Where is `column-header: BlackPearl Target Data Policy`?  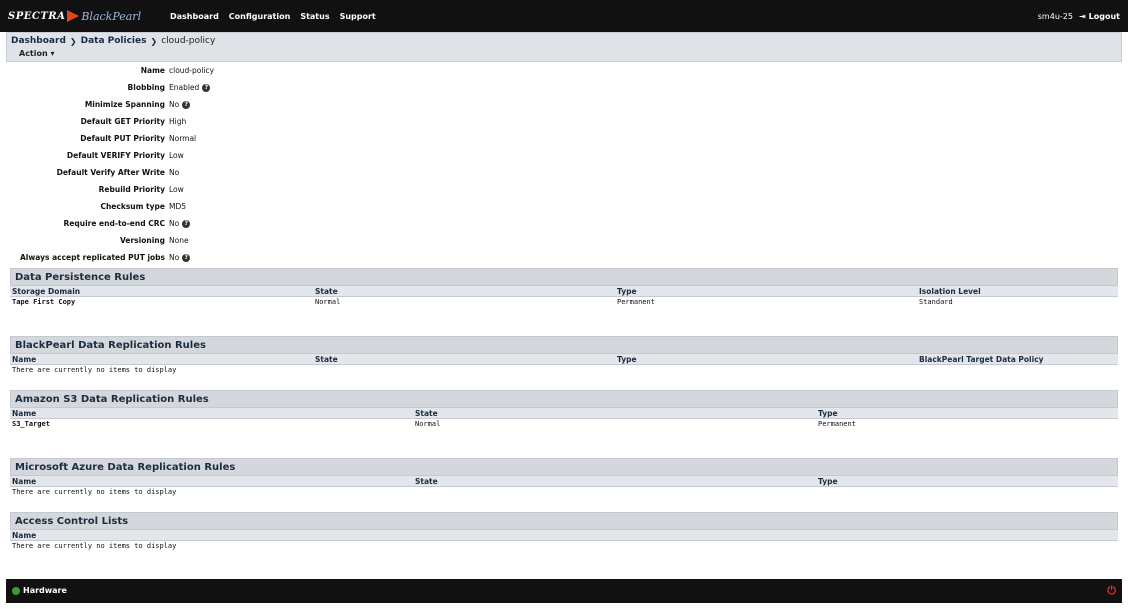 column-header: BlackPearl Target Data Policy is located at coordinates (981, 359).